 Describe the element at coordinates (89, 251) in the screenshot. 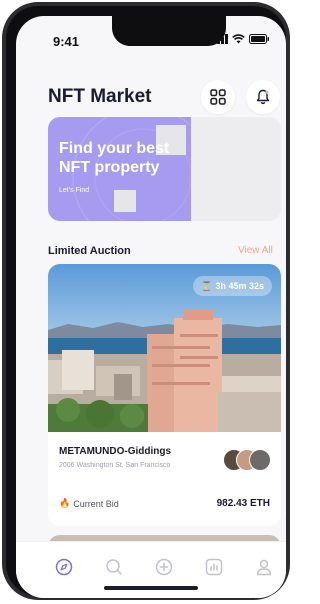

I see `section-title: Limited Auction` at that location.